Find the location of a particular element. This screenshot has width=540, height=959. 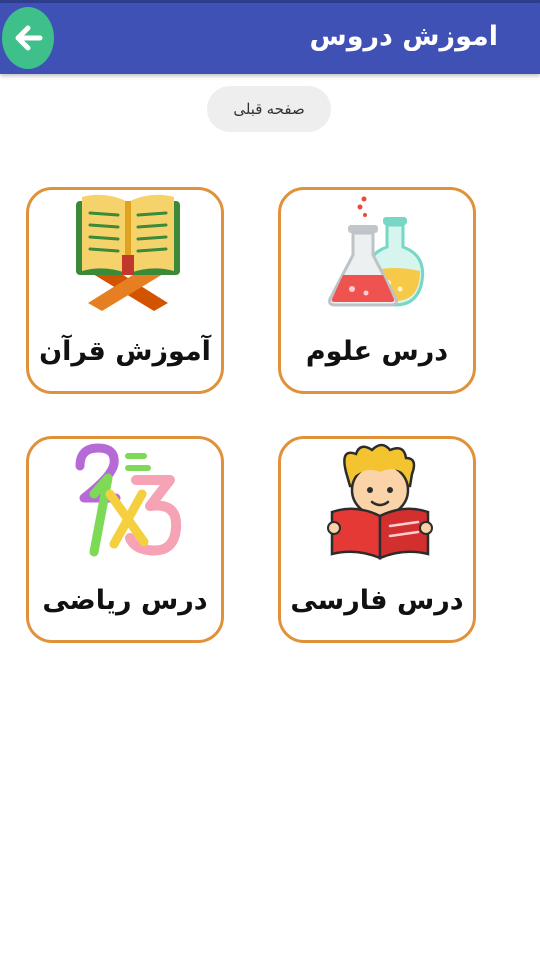

card-persian: درس فارسی is located at coordinates (377, 539).